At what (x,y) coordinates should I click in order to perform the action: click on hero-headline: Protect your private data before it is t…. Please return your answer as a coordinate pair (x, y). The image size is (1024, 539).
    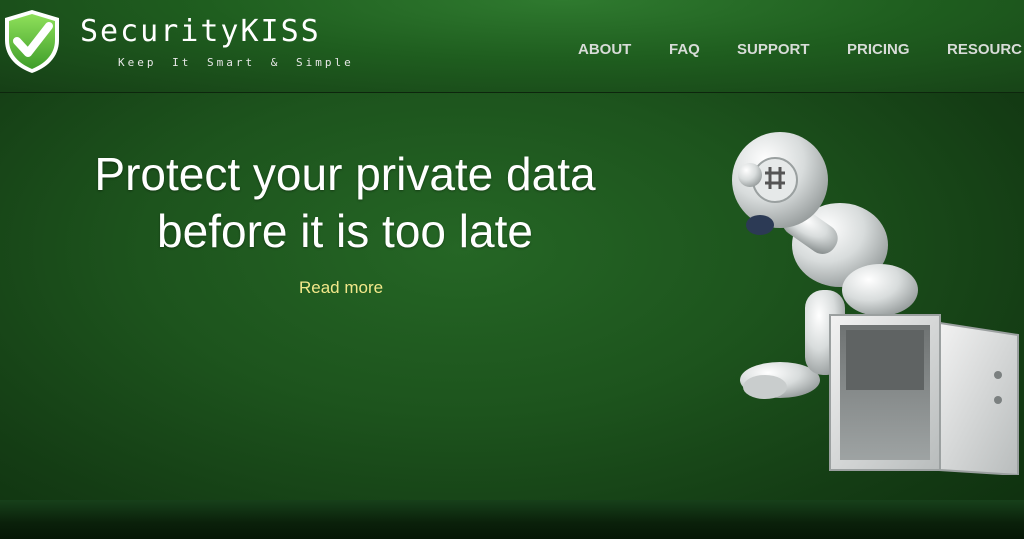
    Looking at the image, I should click on (345, 203).